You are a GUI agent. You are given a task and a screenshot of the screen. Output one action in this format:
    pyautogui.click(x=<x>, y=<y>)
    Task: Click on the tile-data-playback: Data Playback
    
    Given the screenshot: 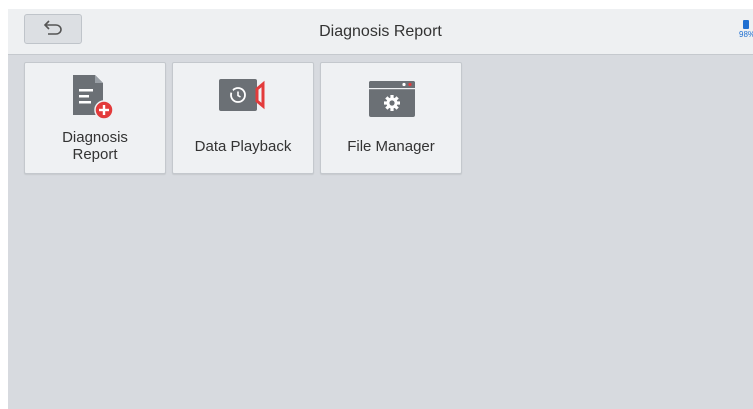 What is the action you would take?
    pyautogui.click(x=243, y=118)
    